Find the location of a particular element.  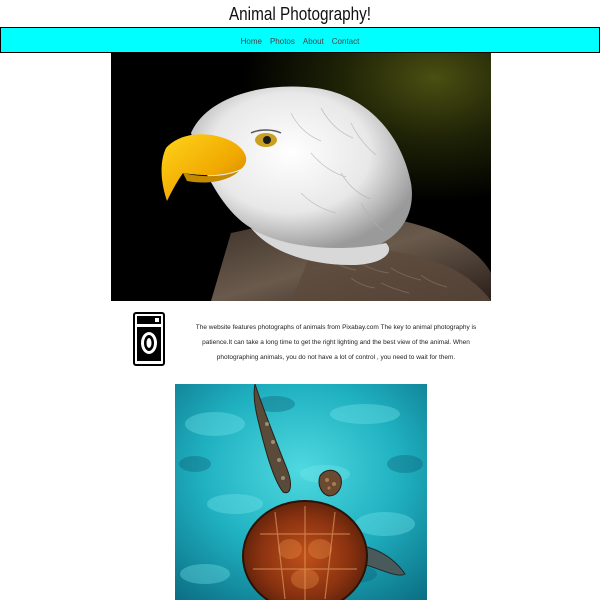

nav-item-photos: Photos is located at coordinates (282, 40).